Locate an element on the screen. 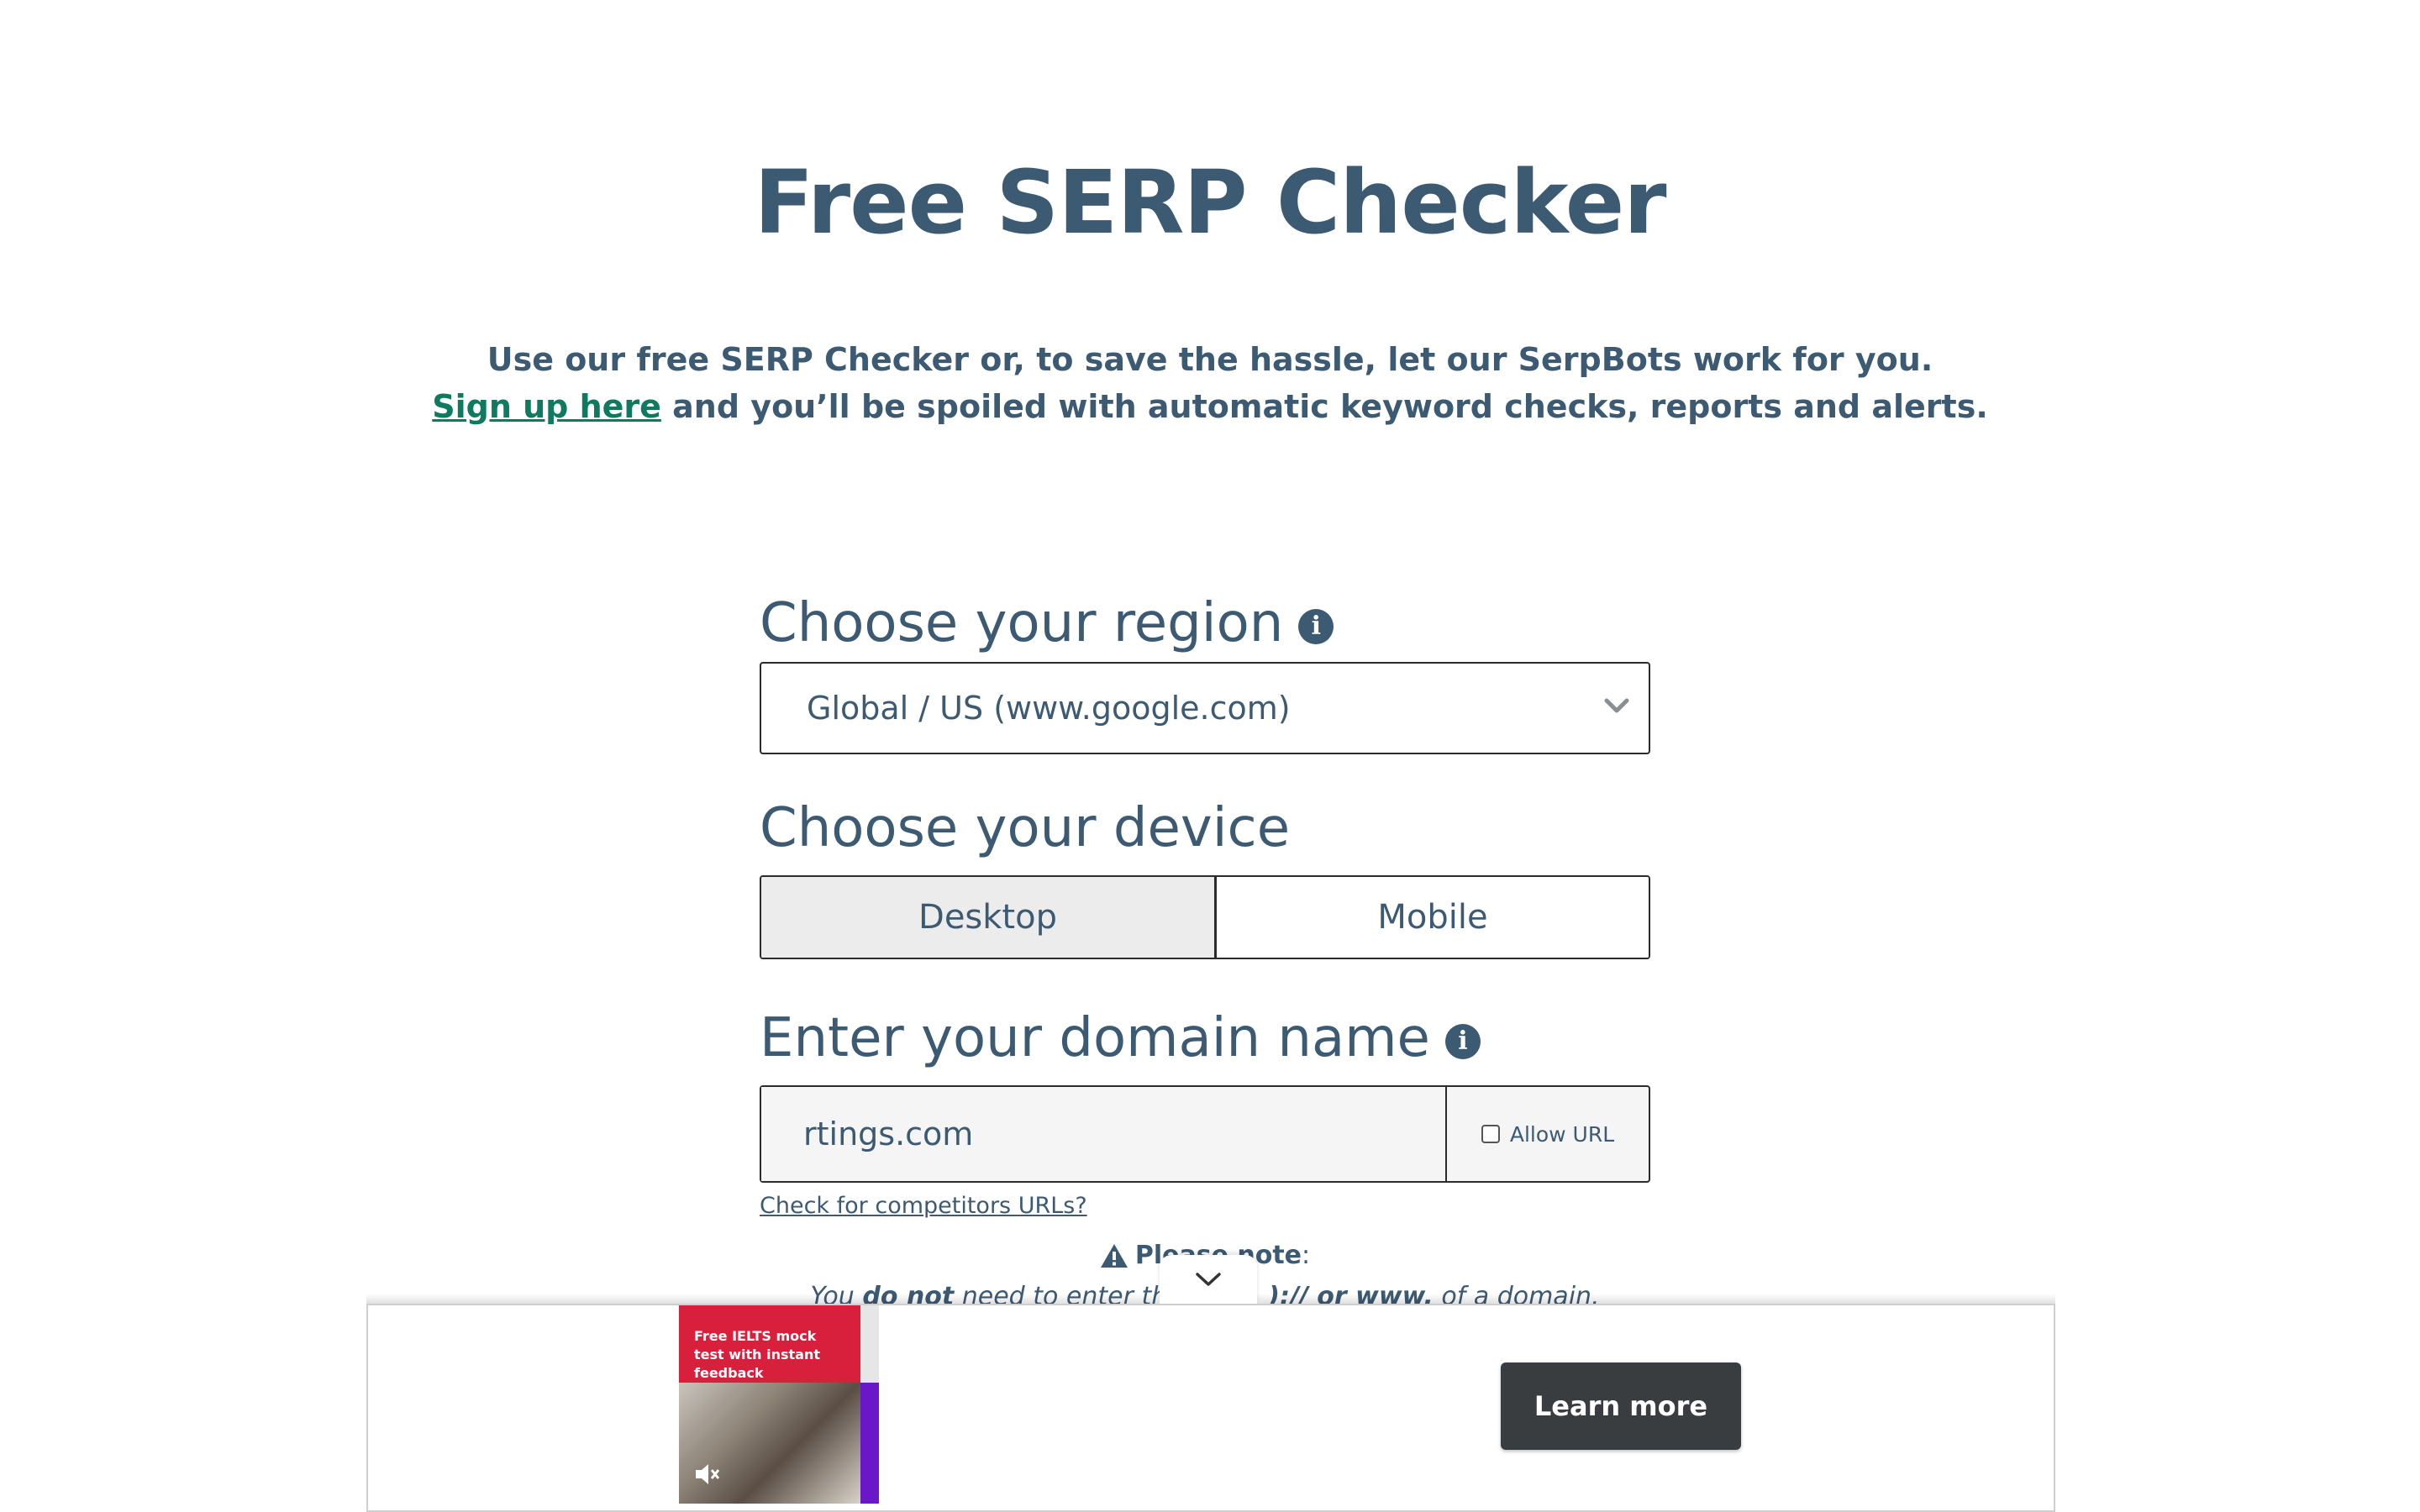 The image size is (2420, 1512). allow-url-toggle: Allow URL is located at coordinates (1548, 1134).